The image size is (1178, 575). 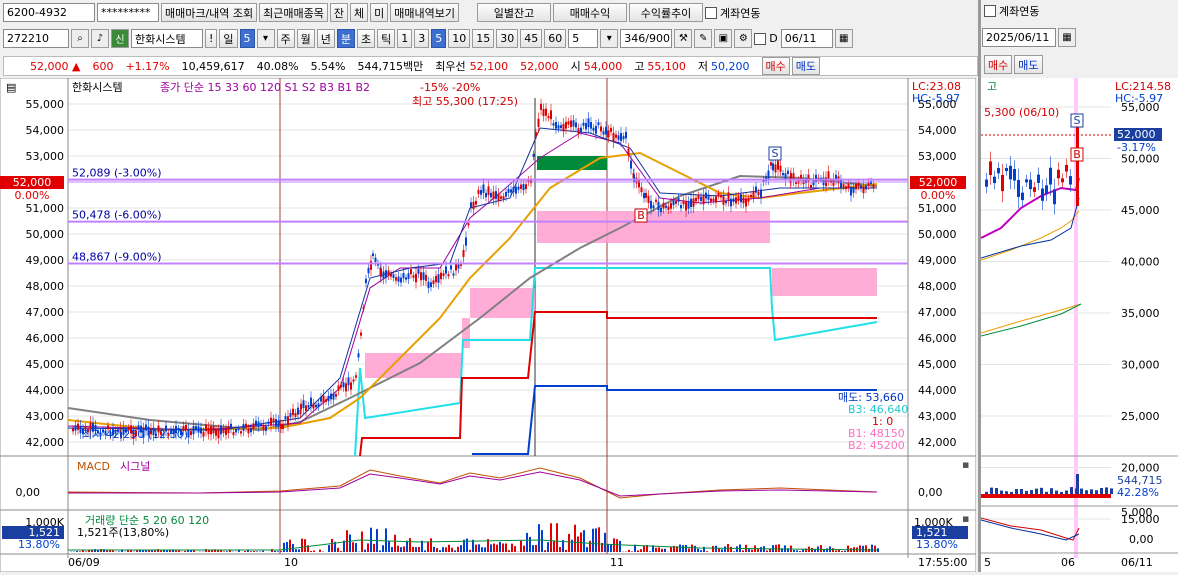 What do you see at coordinates (998, 64) in the screenshot?
I see `right-buy-button: 매수` at bounding box center [998, 64].